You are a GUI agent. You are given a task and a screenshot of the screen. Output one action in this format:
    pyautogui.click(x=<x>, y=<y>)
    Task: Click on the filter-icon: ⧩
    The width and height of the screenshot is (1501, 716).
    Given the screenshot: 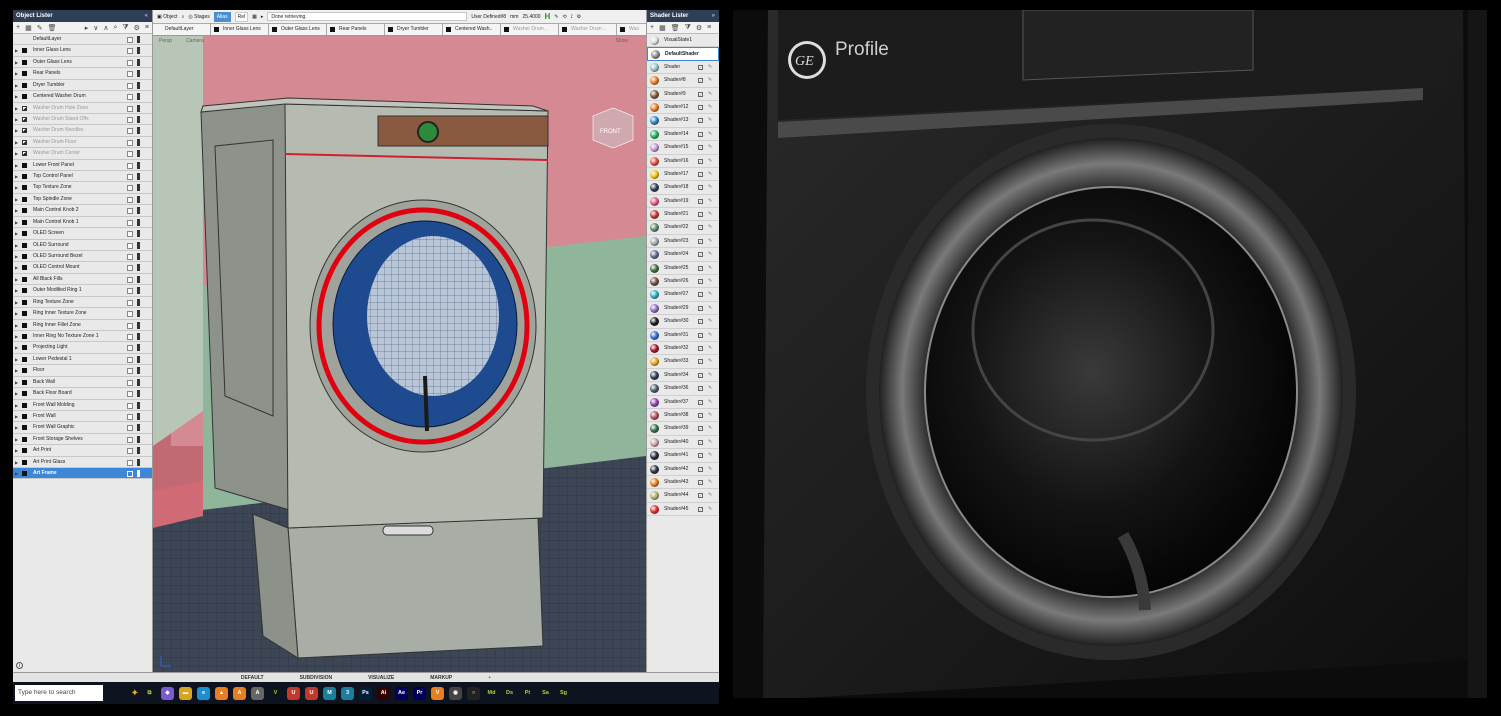 What is the action you would take?
    pyautogui.click(x=125, y=28)
    